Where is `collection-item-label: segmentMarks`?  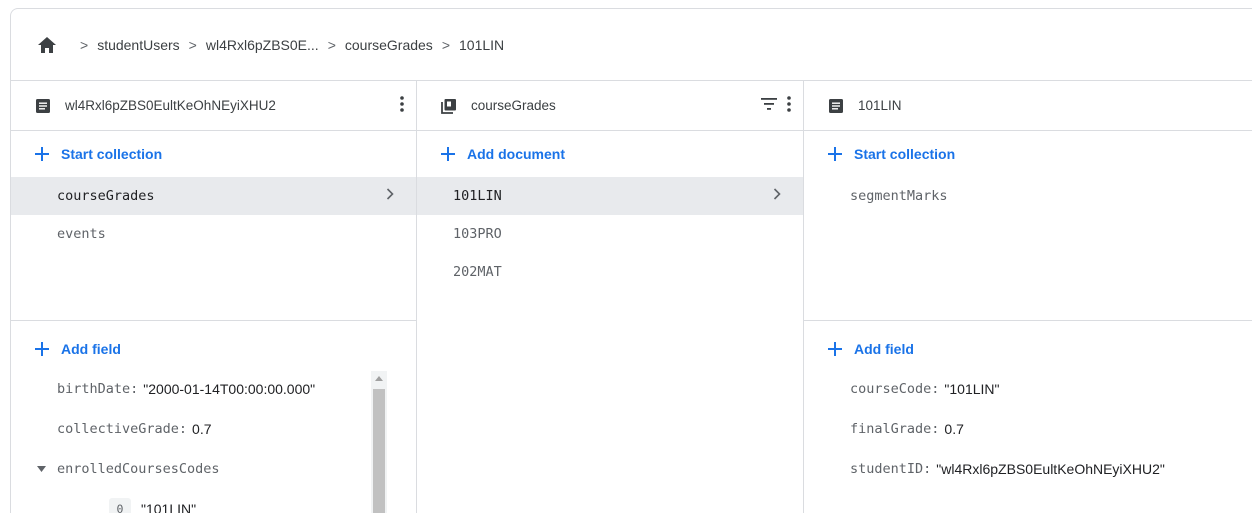 collection-item-label: segmentMarks is located at coordinates (899, 196).